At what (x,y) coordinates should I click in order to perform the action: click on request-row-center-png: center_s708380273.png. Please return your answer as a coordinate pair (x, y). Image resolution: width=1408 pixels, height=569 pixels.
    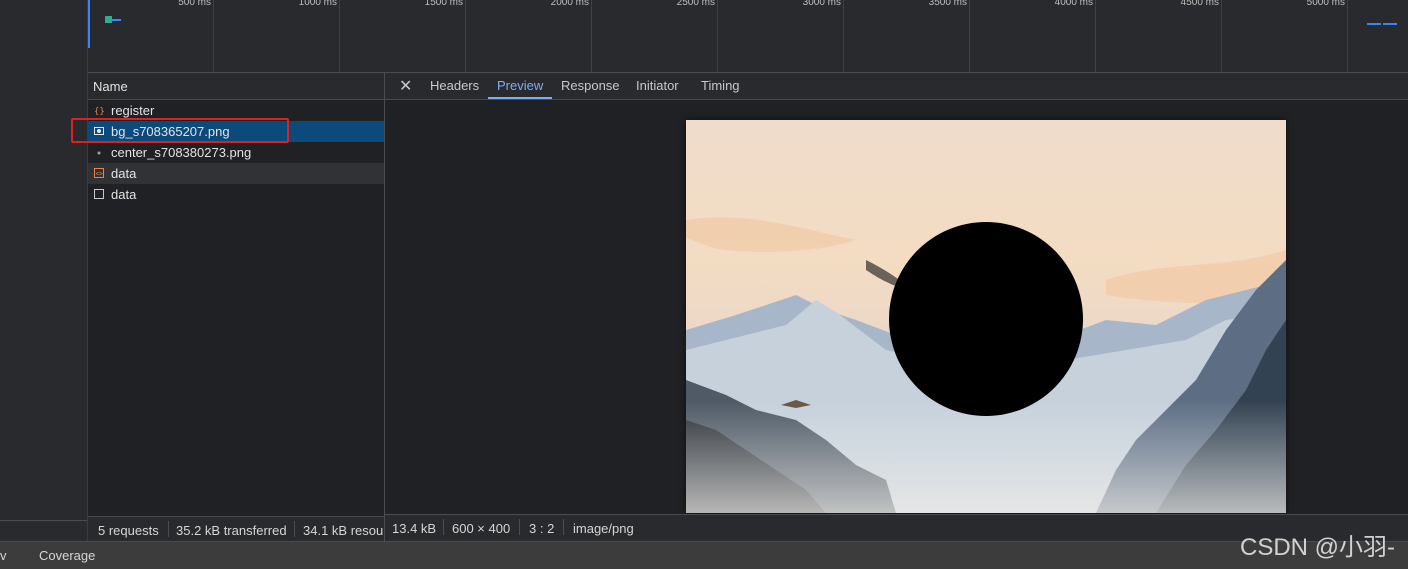
    Looking at the image, I should click on (236, 152).